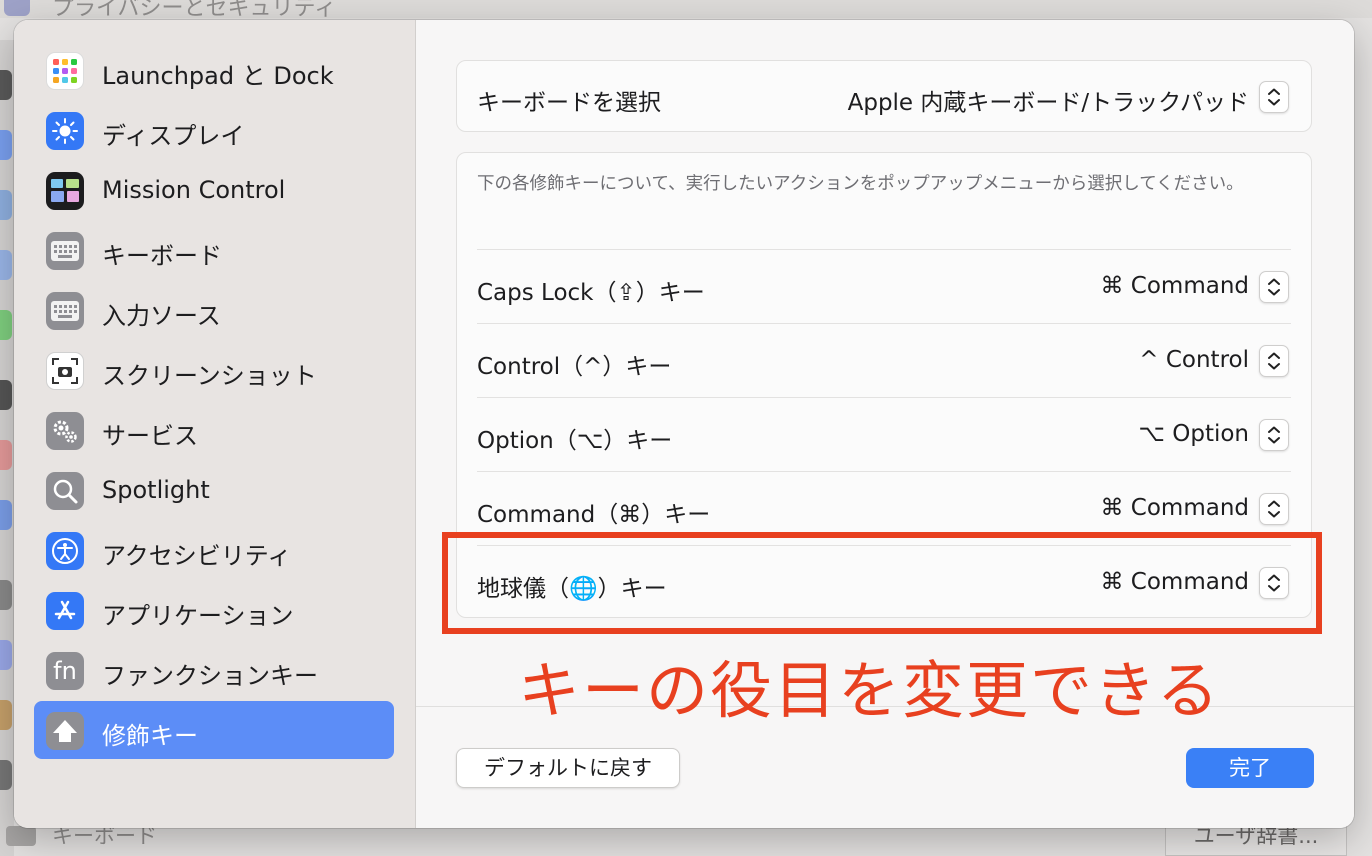  What do you see at coordinates (1194, 360) in the screenshot?
I see `control-action-value: ^ Control` at bounding box center [1194, 360].